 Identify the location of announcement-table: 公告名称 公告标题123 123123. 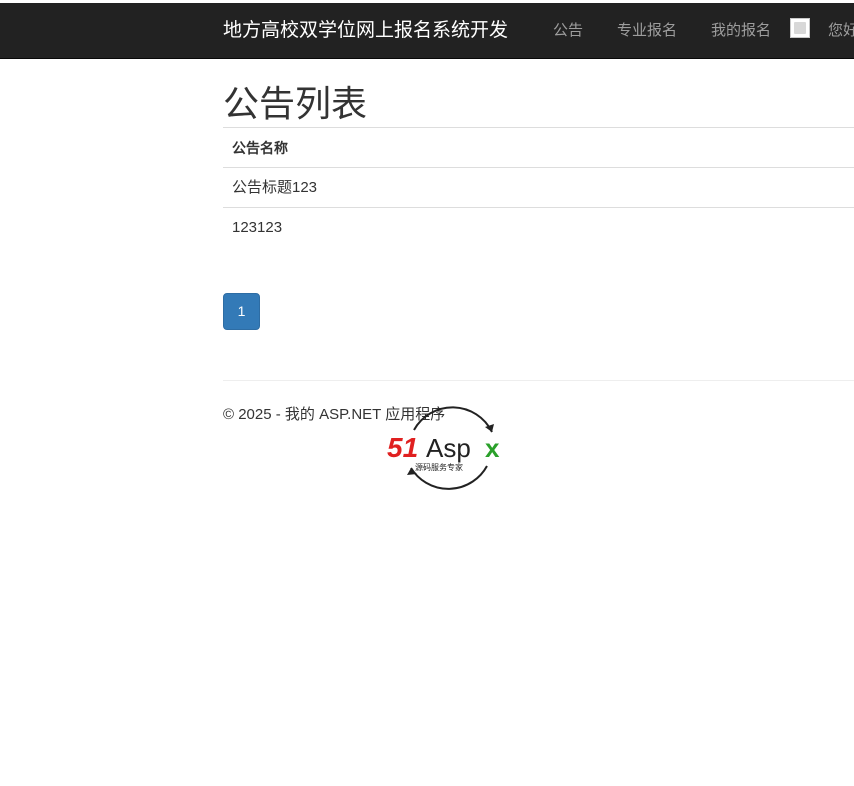
(538, 187).